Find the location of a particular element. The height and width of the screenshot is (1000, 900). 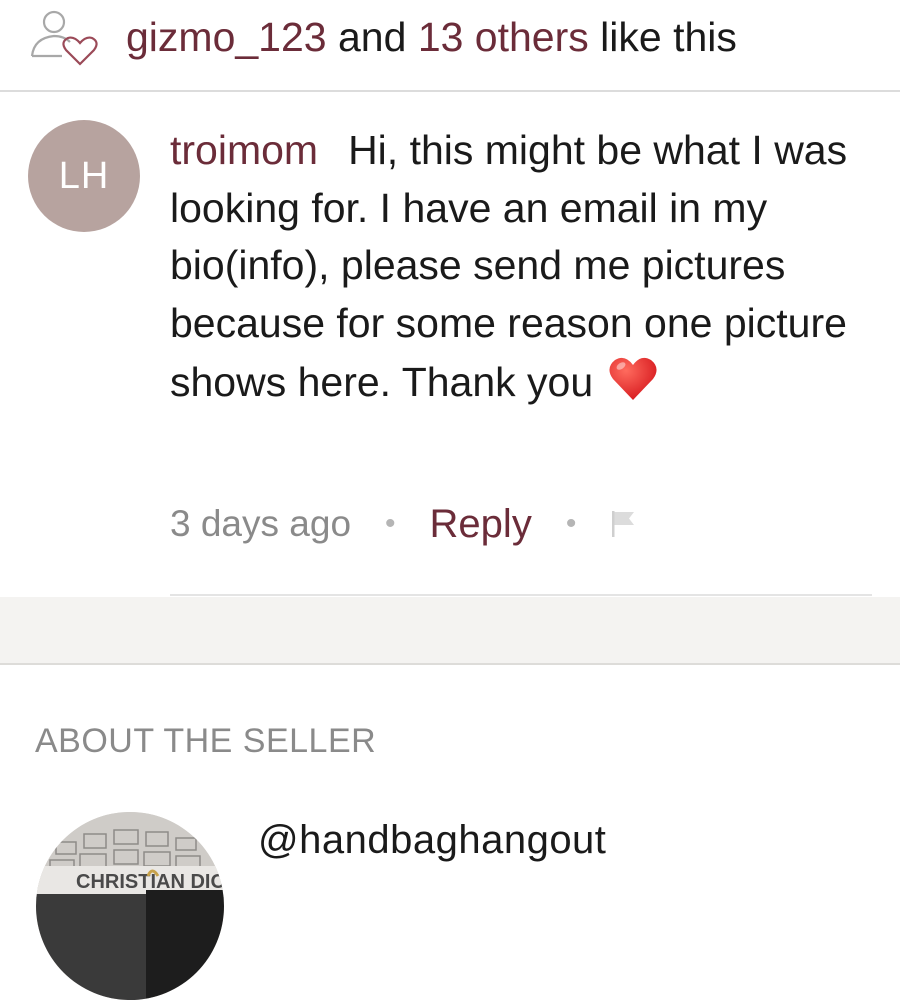

seller-avatar: CHRISTIAN DIOR is located at coordinates (130, 906).